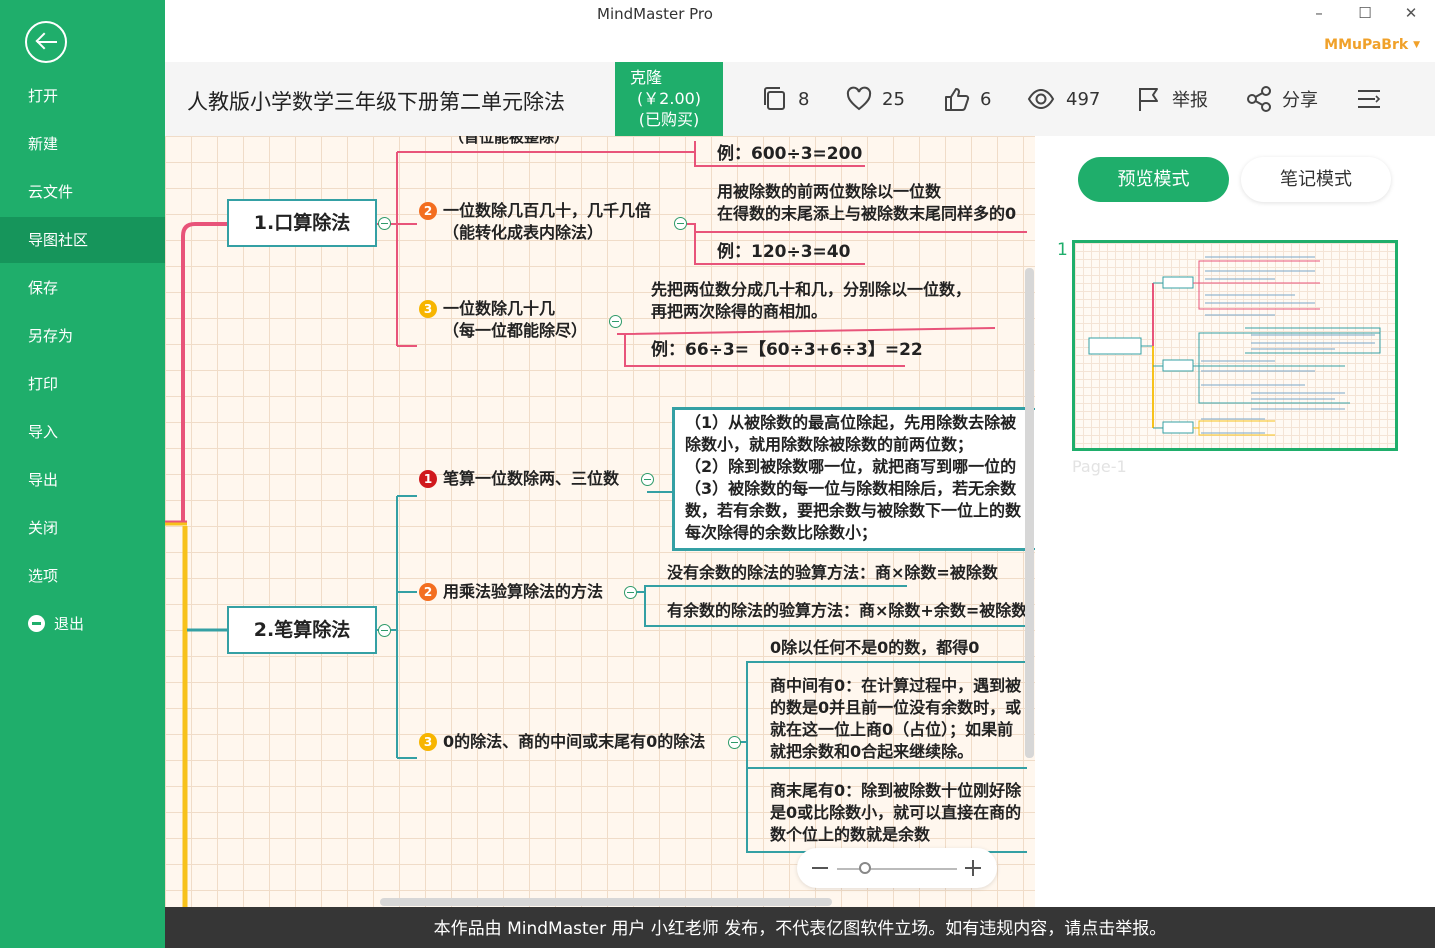 Image resolution: width=1435 pixels, height=948 pixels. I want to click on zoom-slider-track, so click(897, 869).